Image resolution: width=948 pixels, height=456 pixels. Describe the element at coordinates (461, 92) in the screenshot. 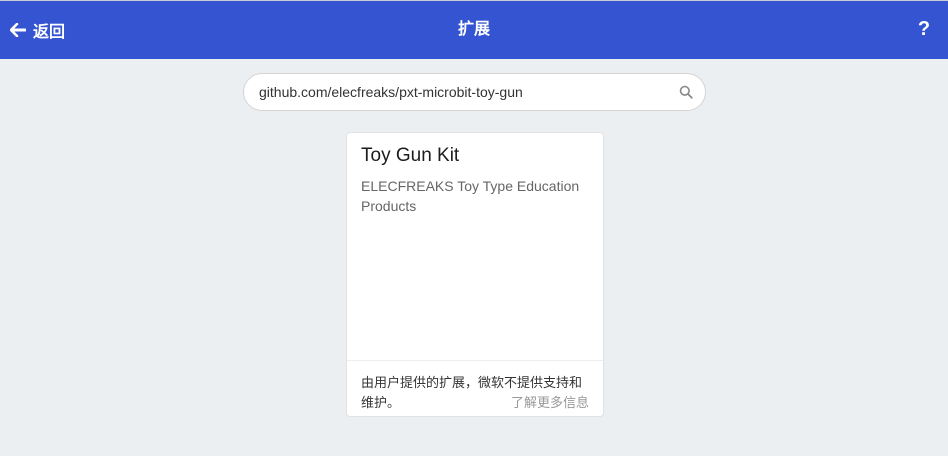

I see `search-input` at that location.